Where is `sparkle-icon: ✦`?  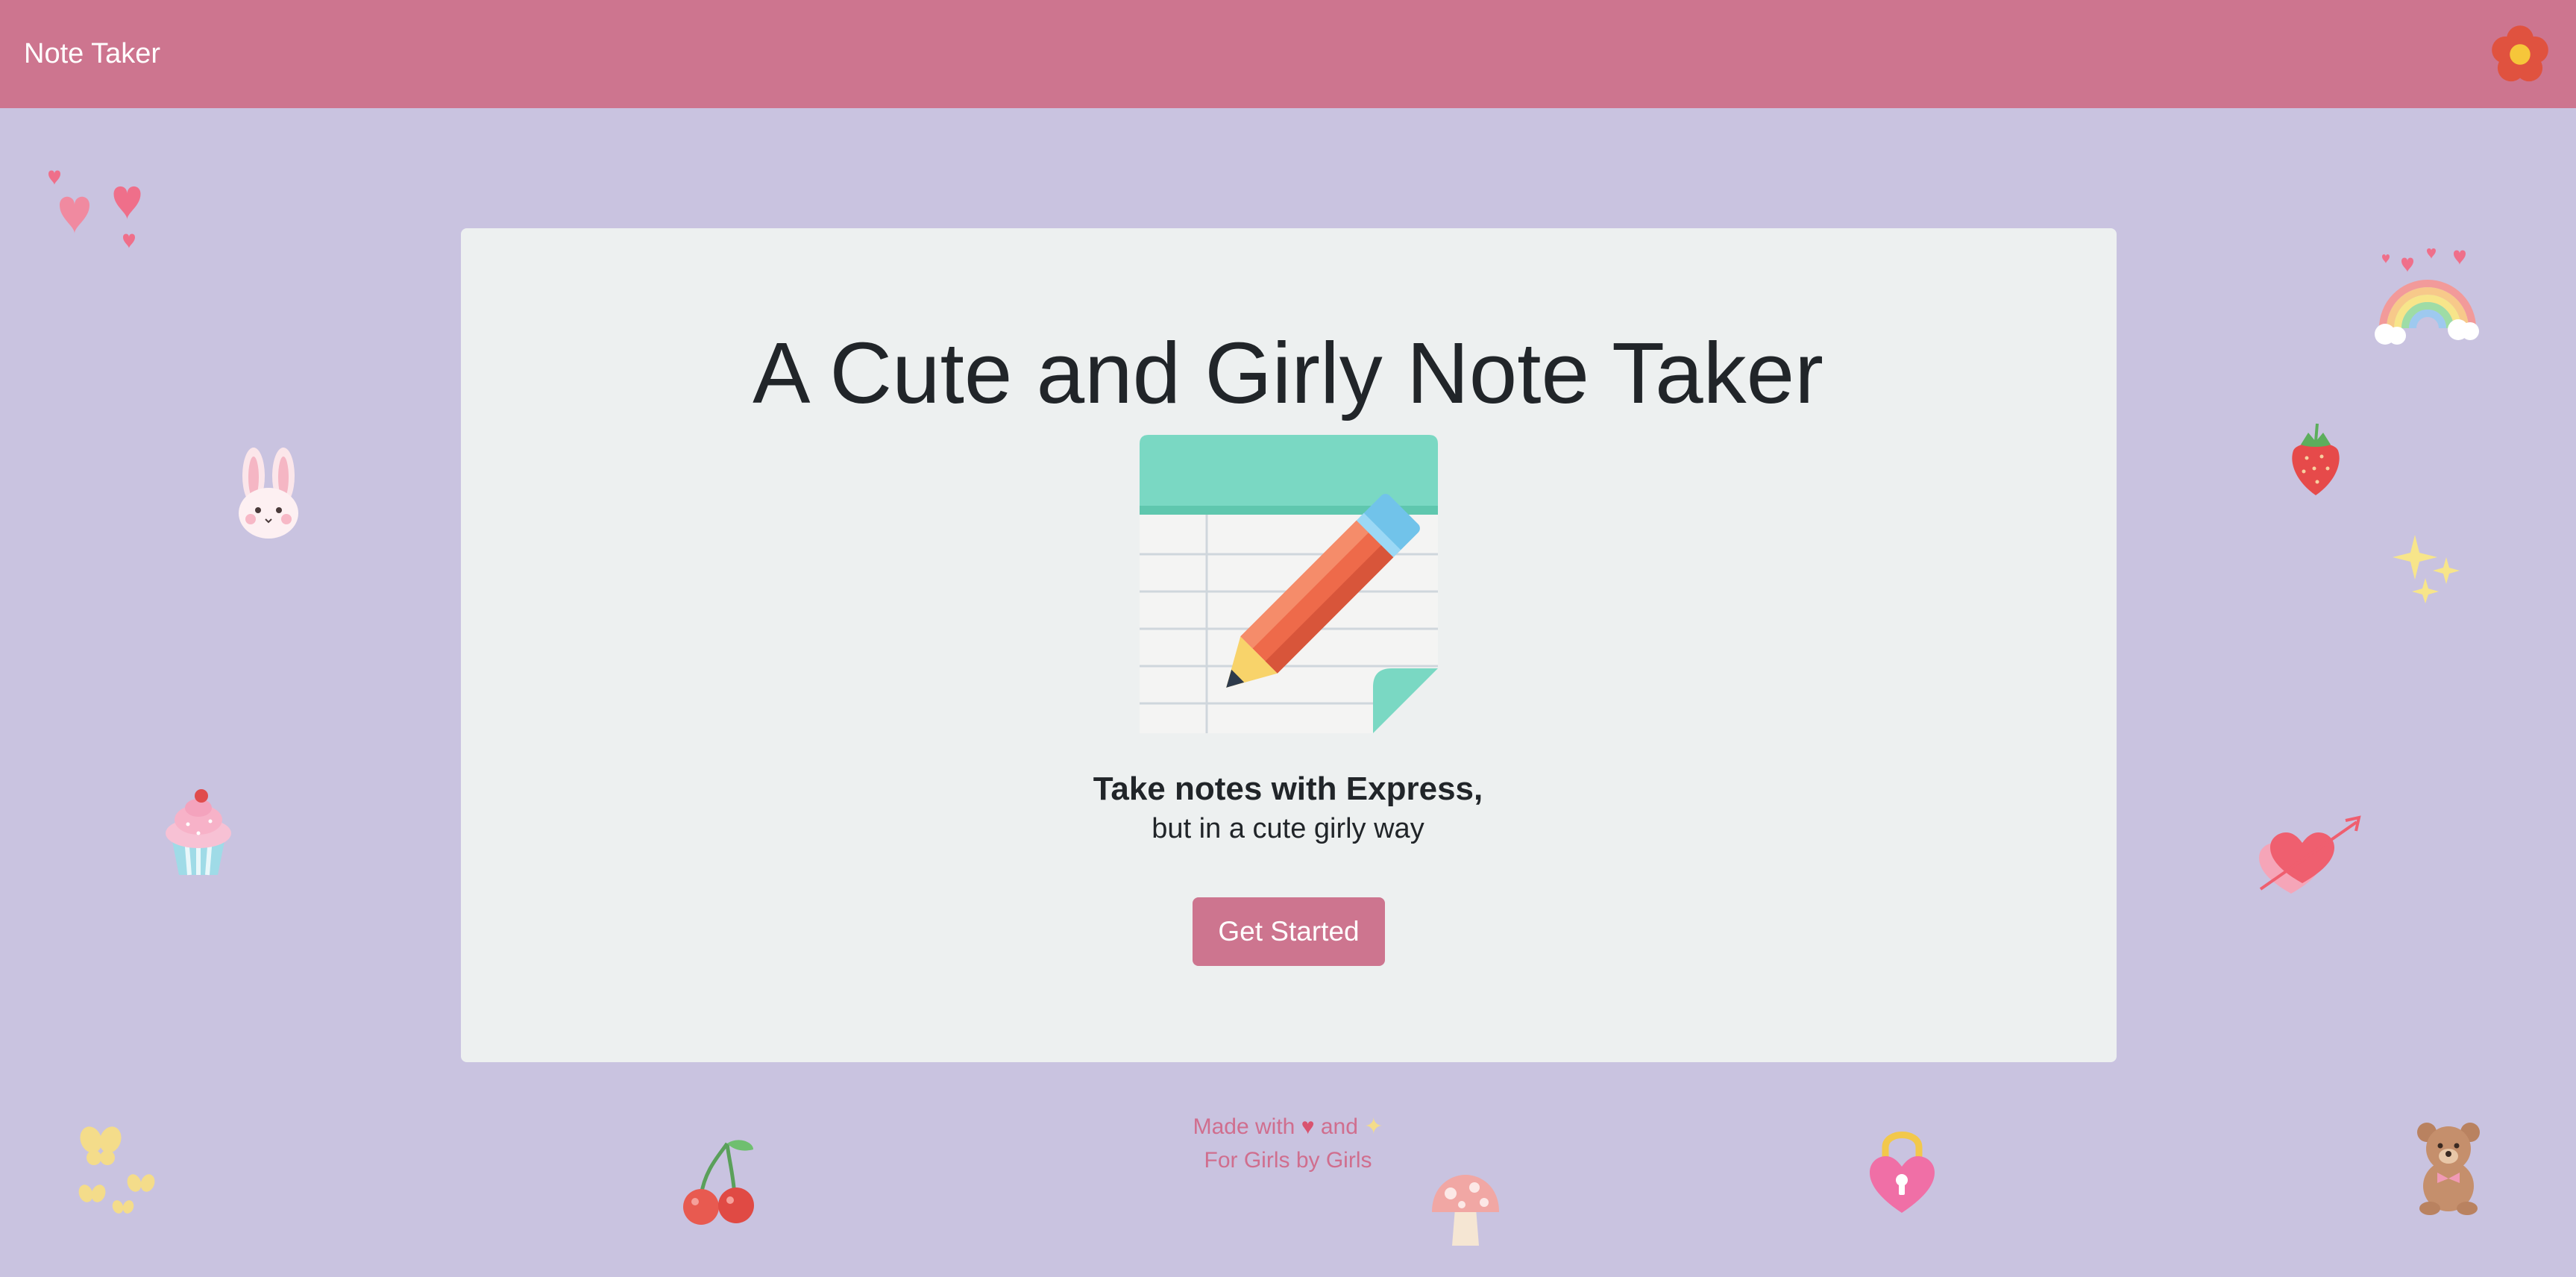
sparkle-icon: ✦ is located at coordinates (1374, 1126).